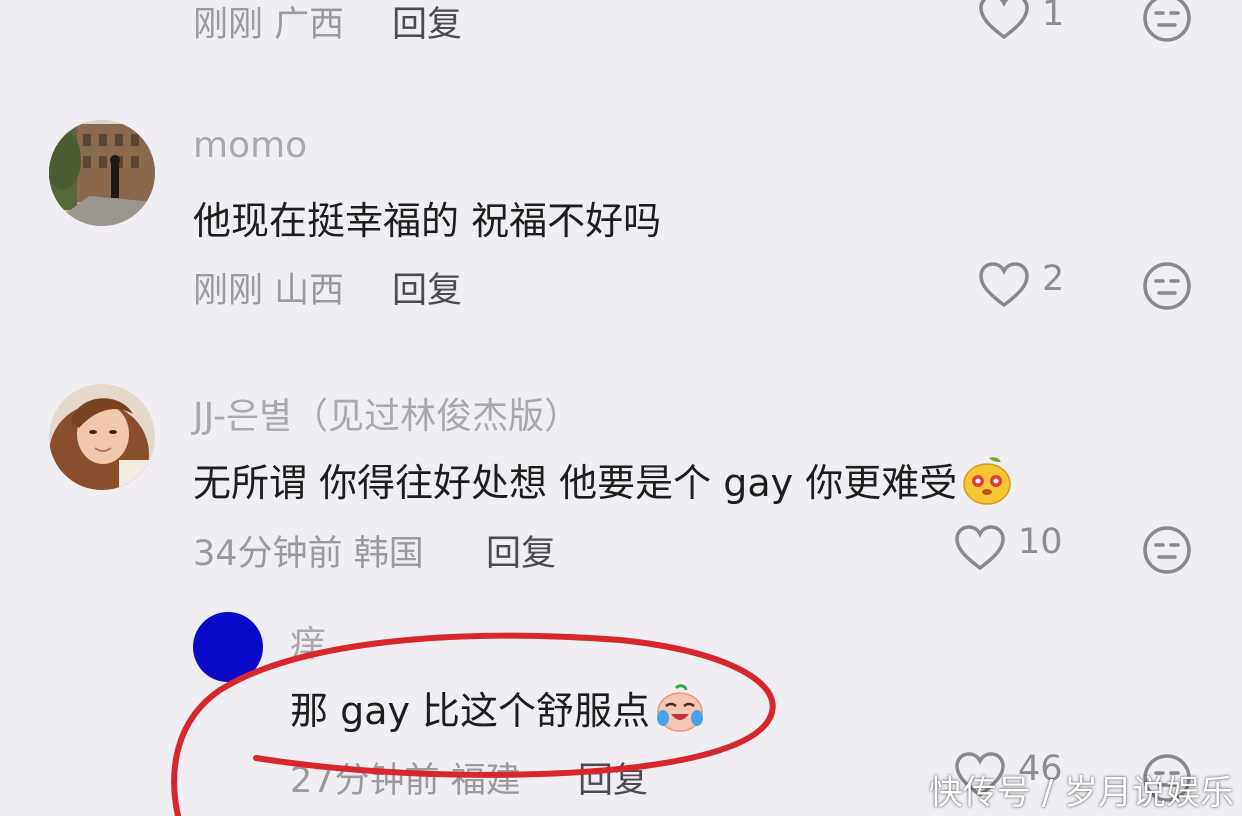 The width and height of the screenshot is (1242, 816). What do you see at coordinates (269, 25) in the screenshot?
I see `comment-meta: 刚刚 广西` at bounding box center [269, 25].